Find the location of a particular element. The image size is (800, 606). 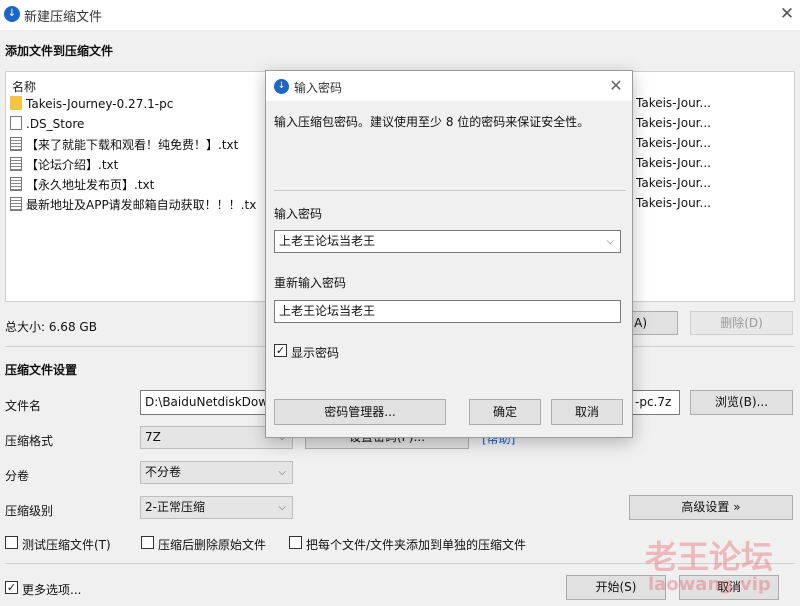

file-name: 【永久地址发布页】.txt is located at coordinates (90, 185).